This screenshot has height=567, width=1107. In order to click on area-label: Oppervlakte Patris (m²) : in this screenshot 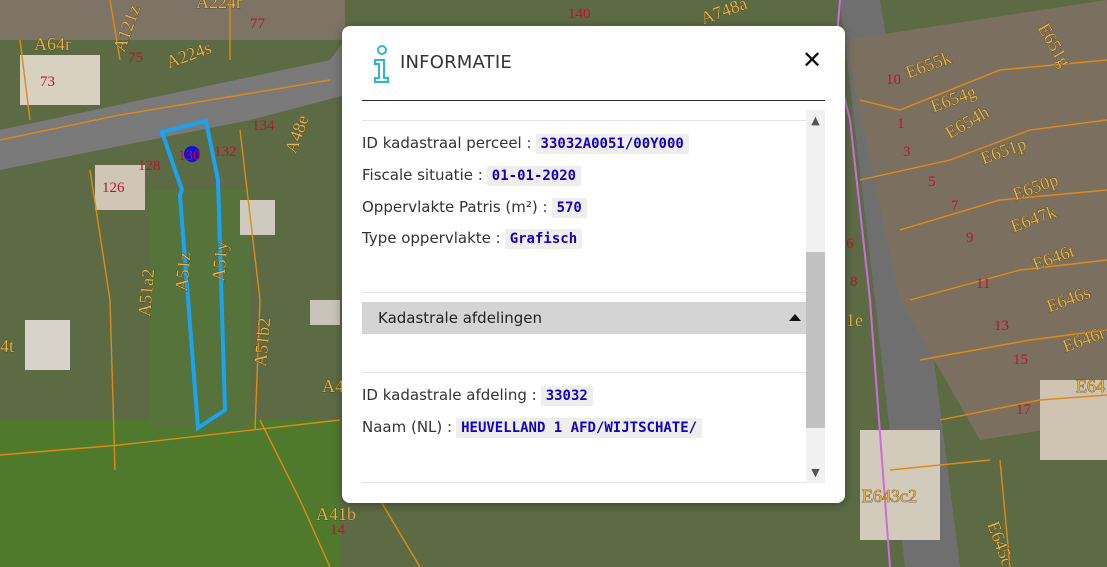, I will do `click(455, 207)`.